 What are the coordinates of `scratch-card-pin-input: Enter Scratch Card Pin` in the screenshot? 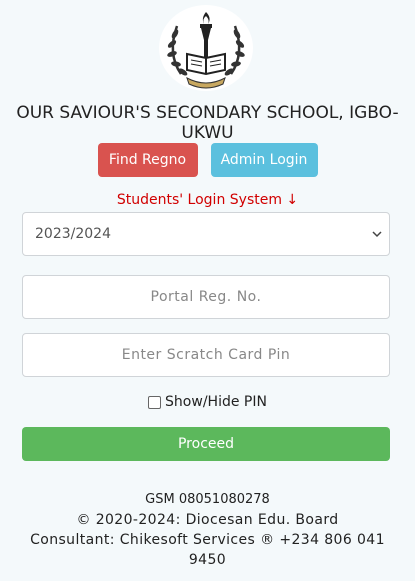 It's located at (206, 355).